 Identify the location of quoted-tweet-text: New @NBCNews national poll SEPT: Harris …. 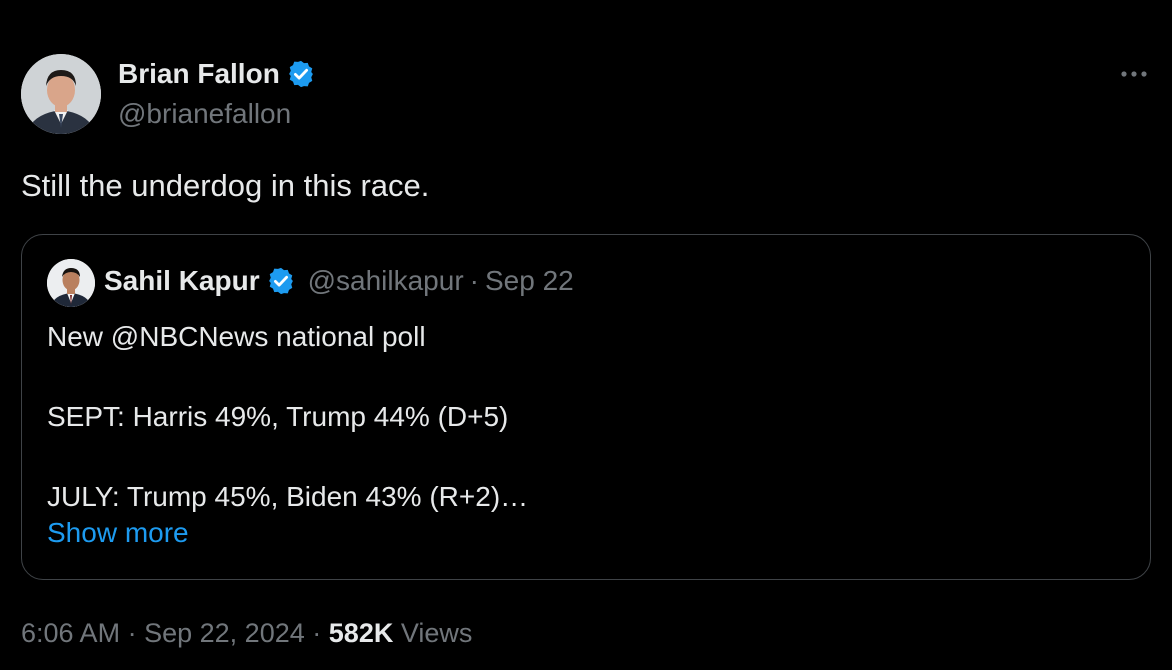
(287, 417).